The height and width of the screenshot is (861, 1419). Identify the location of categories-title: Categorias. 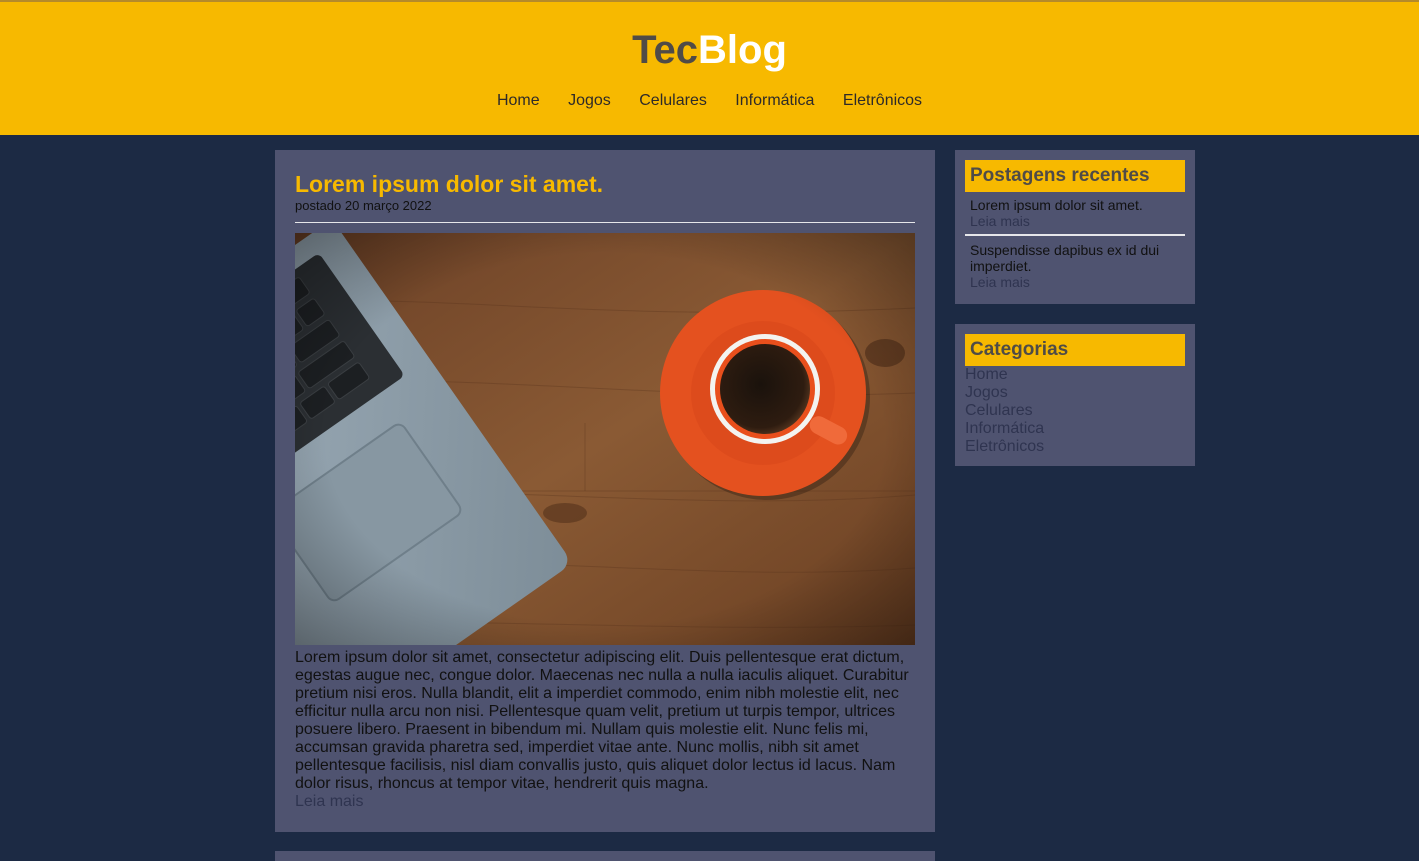
(1075, 350).